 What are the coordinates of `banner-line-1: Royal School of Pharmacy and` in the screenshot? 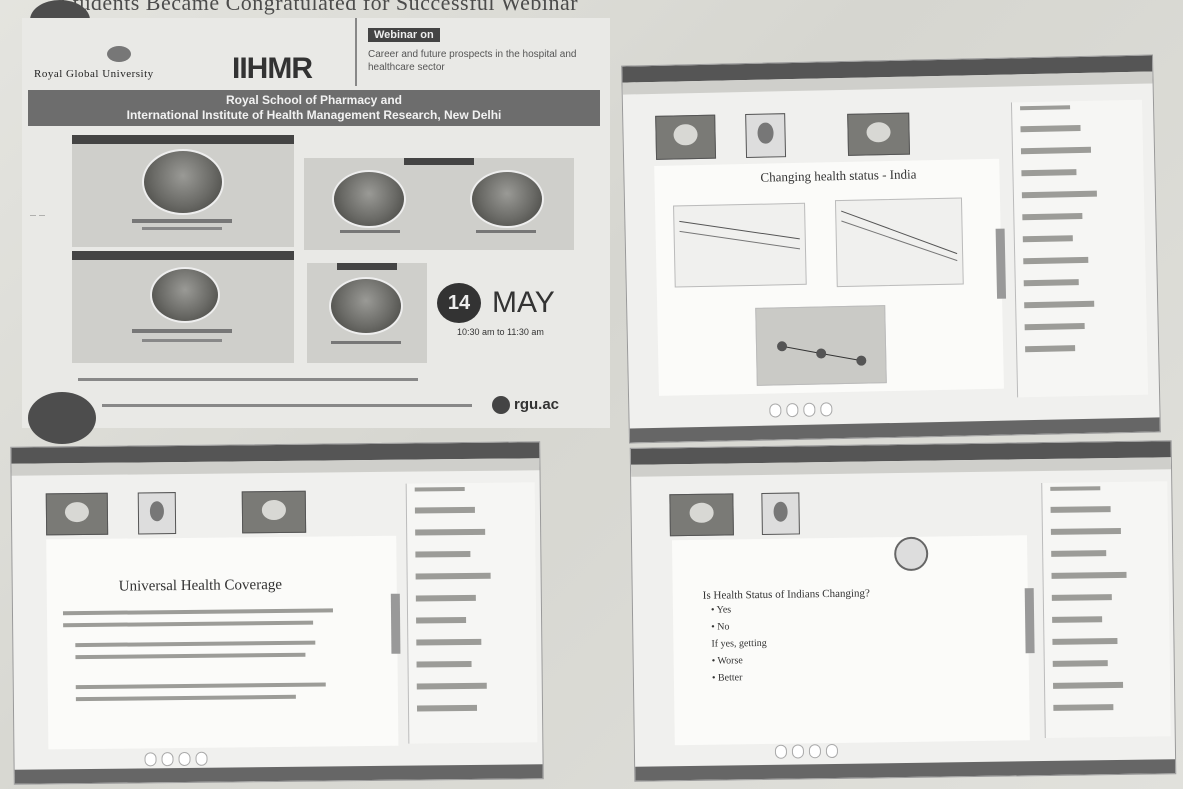 It's located at (314, 100).